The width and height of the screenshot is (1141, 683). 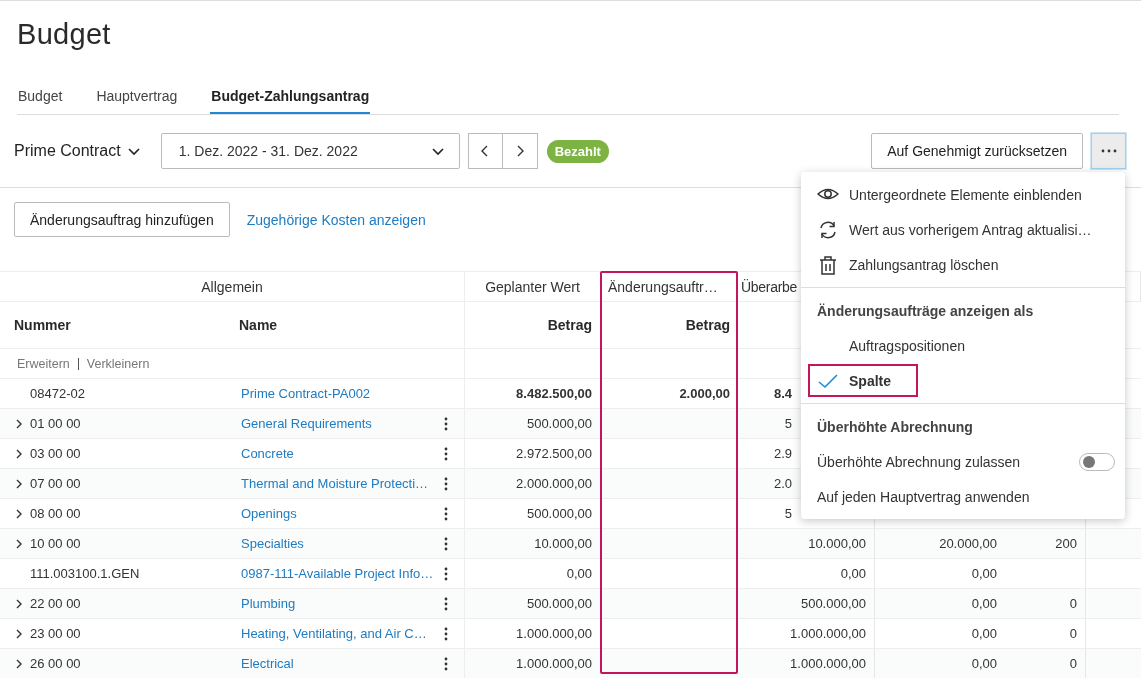 What do you see at coordinates (968, 543) in the screenshot?
I see `table-cell: 20.000,00` at bounding box center [968, 543].